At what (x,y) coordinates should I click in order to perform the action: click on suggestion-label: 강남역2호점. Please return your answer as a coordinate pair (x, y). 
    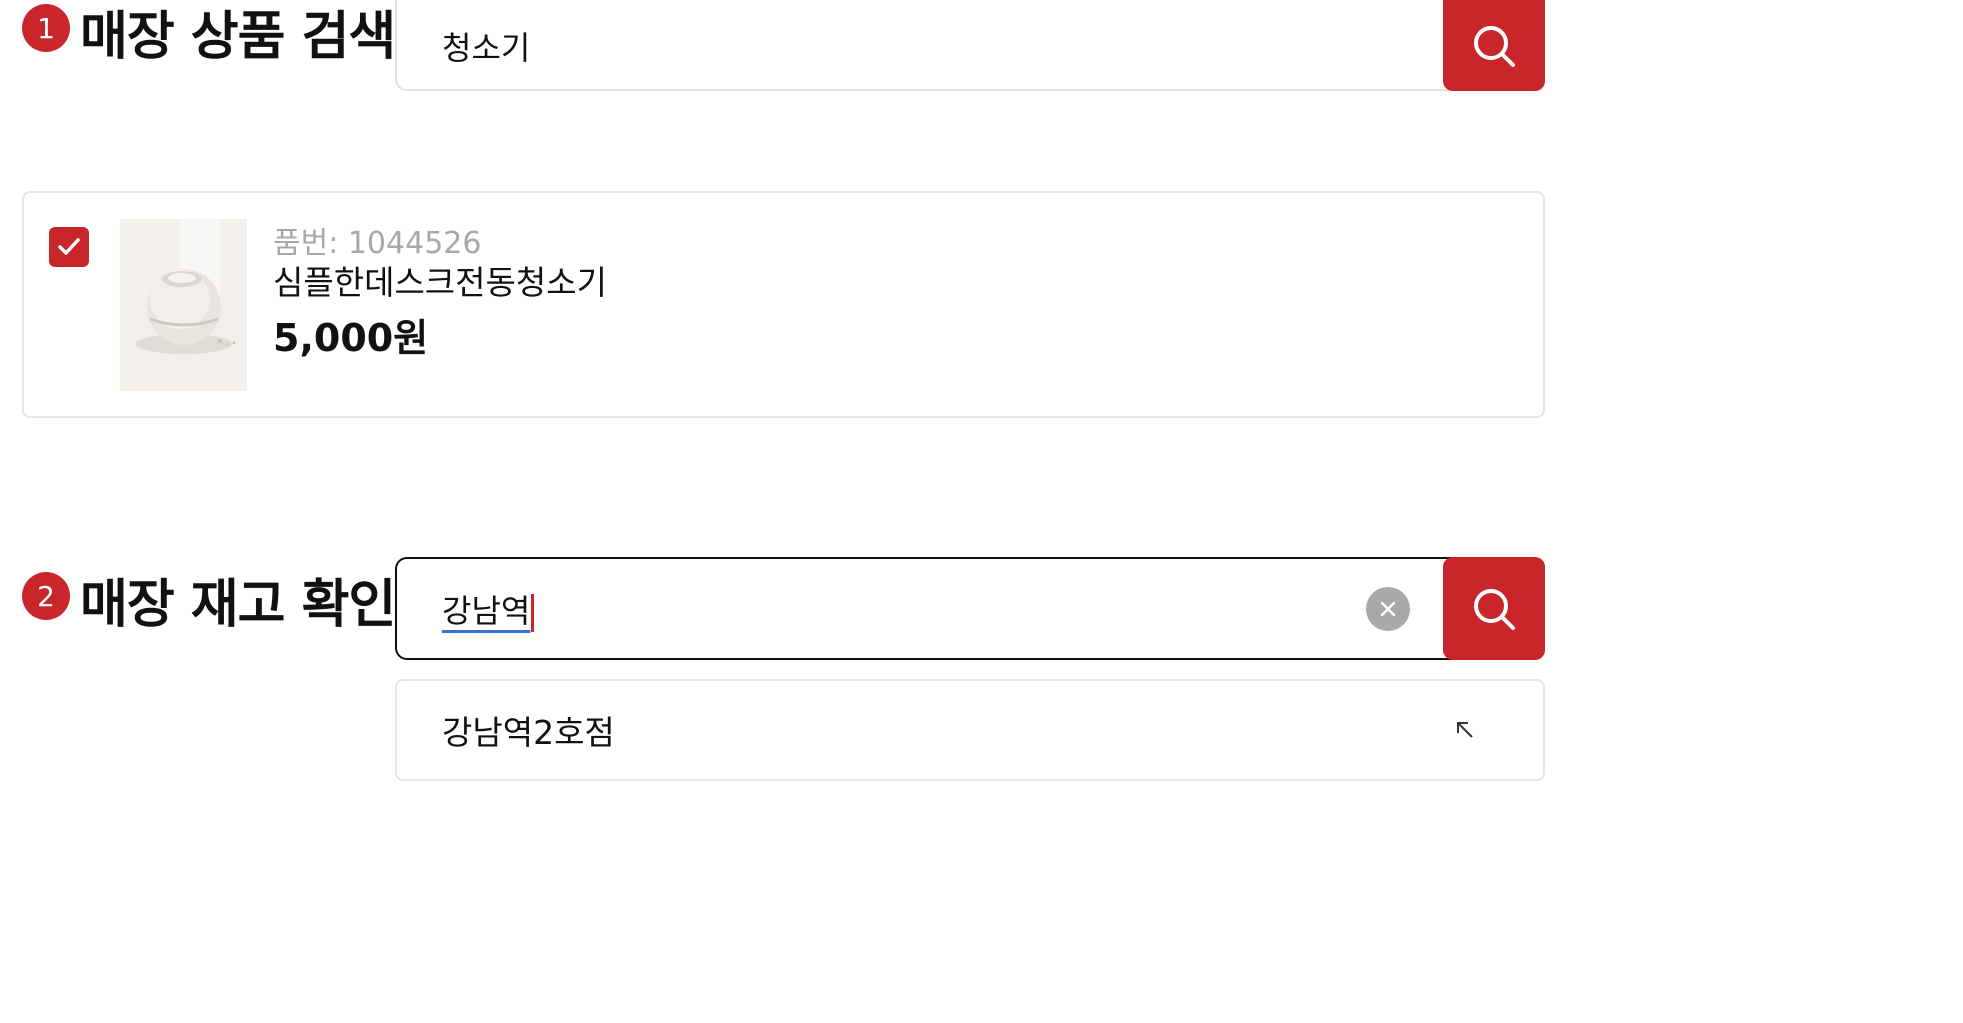
    Looking at the image, I should click on (528, 732).